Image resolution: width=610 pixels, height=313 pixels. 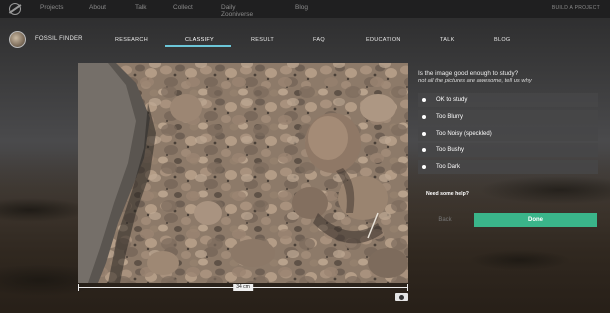 What do you see at coordinates (508, 116) in the screenshot?
I see `answer-too-blurry: Too Blurry` at bounding box center [508, 116].